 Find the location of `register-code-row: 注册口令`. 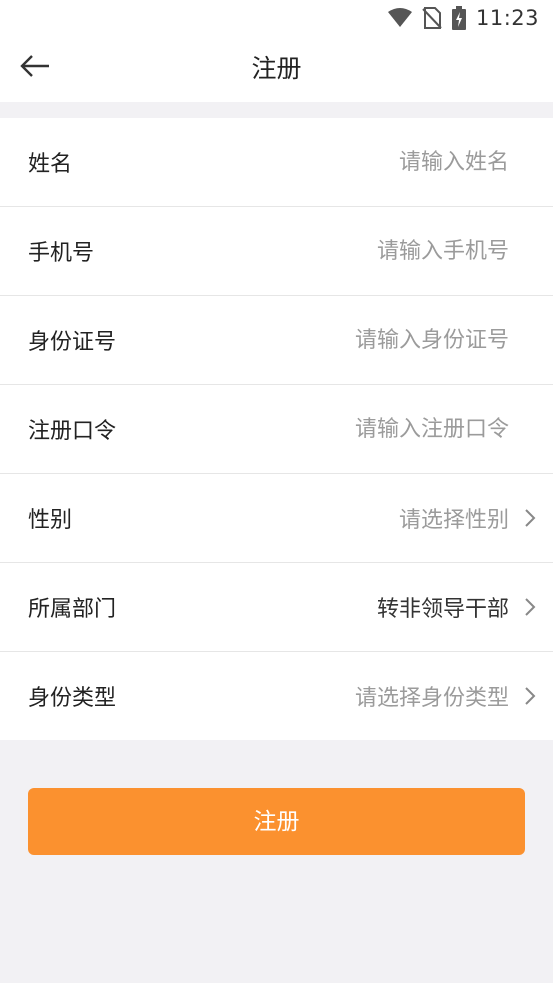

register-code-row: 注册口令 is located at coordinates (276, 429).